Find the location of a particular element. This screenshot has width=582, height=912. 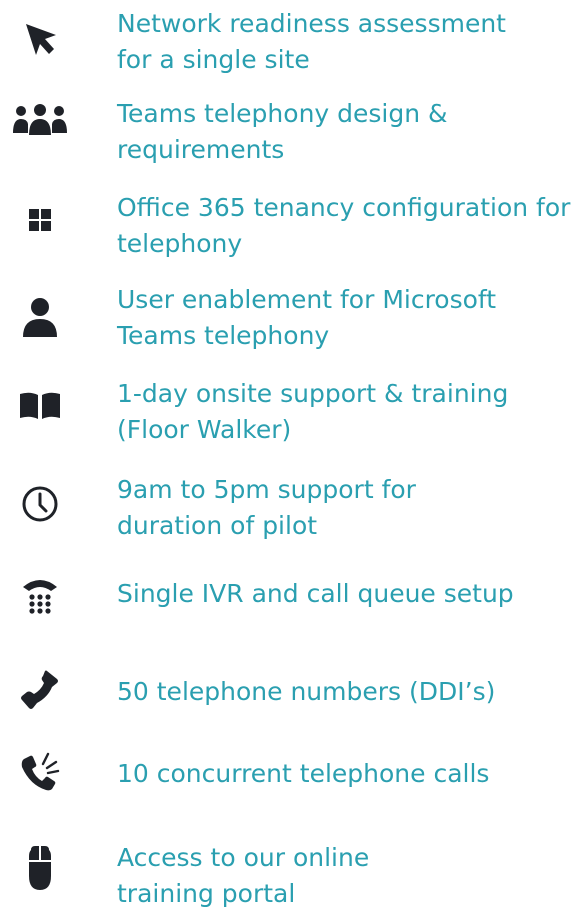

feature-label: Single IVR and call queue setup is located at coordinates (315, 593).